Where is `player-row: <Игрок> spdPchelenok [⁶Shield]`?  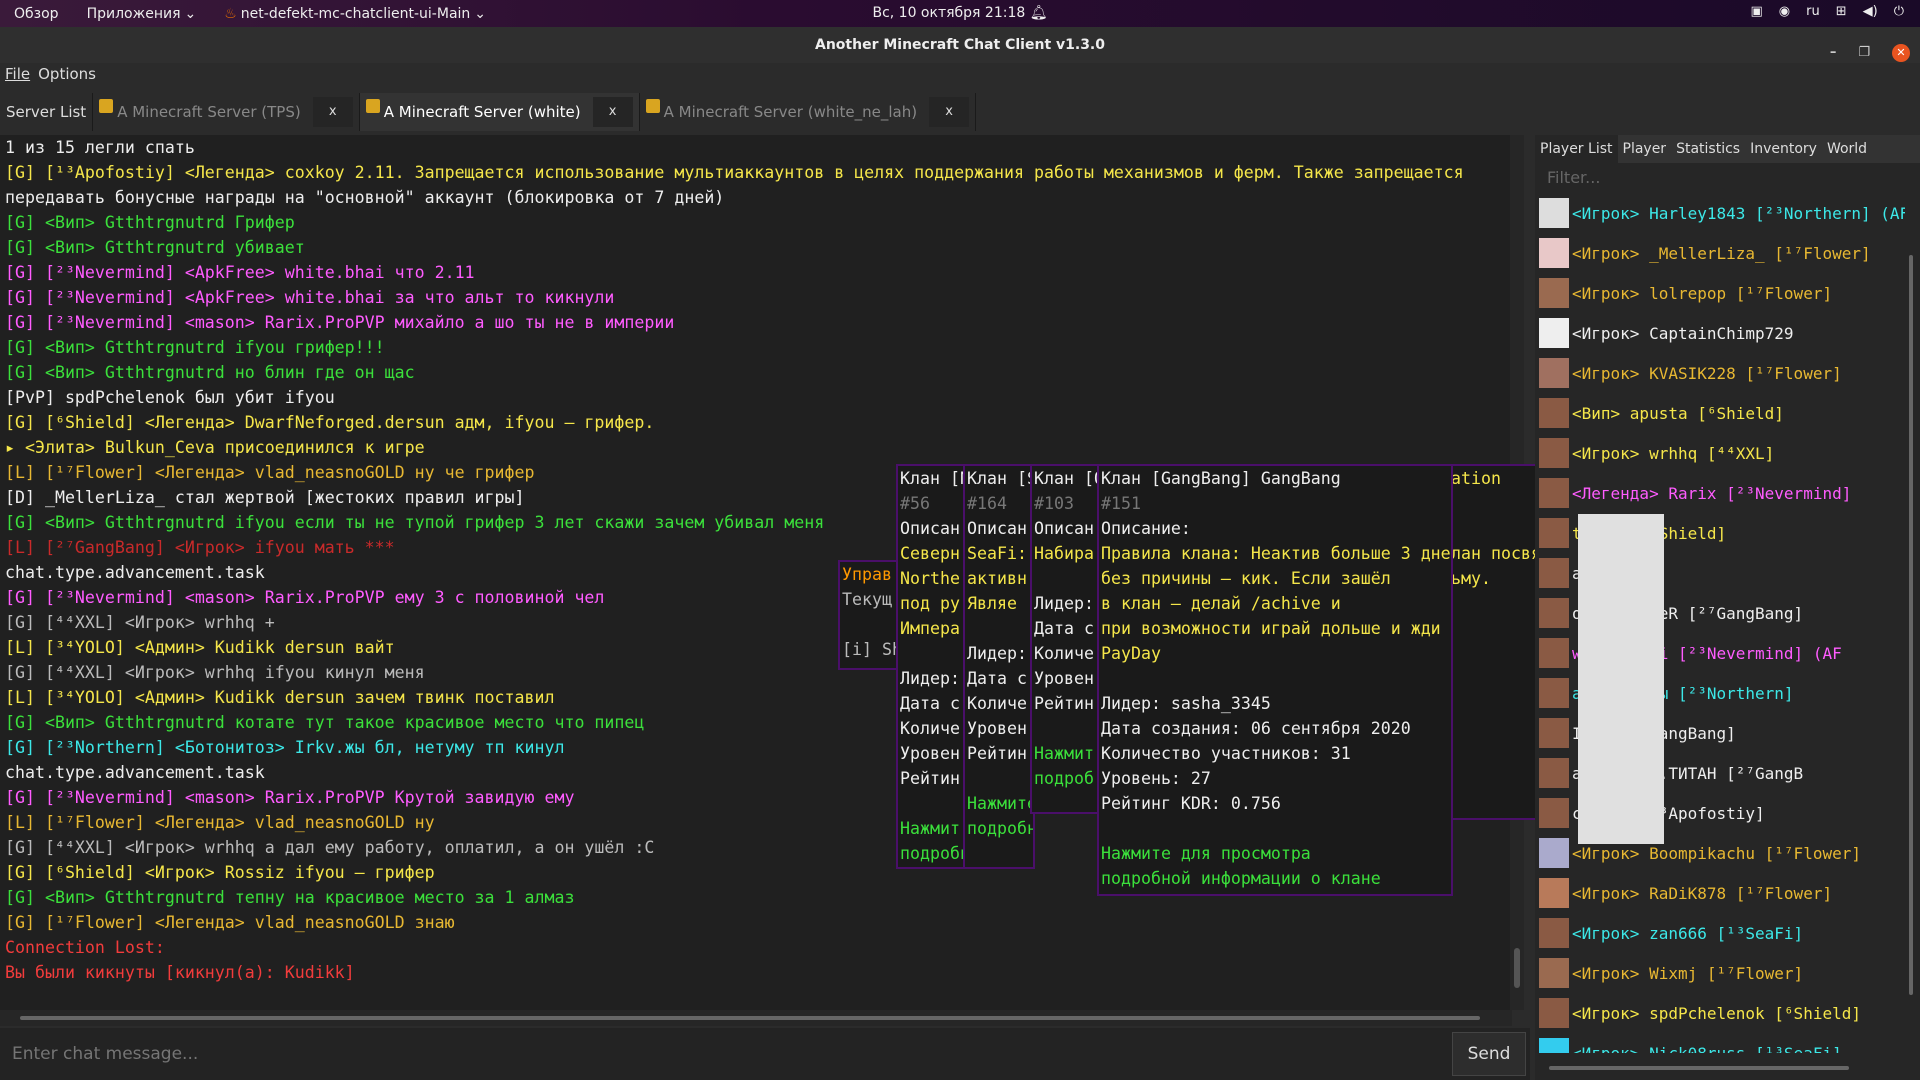
player-row: <Игрок> spdPchelenok [⁶Shield] is located at coordinates (1720, 1013).